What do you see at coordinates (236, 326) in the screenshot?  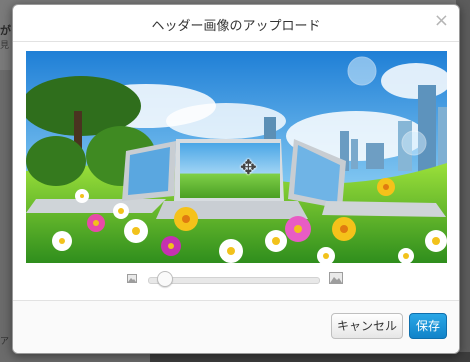 I see `dialog-footer: キャンセル 保存` at bounding box center [236, 326].